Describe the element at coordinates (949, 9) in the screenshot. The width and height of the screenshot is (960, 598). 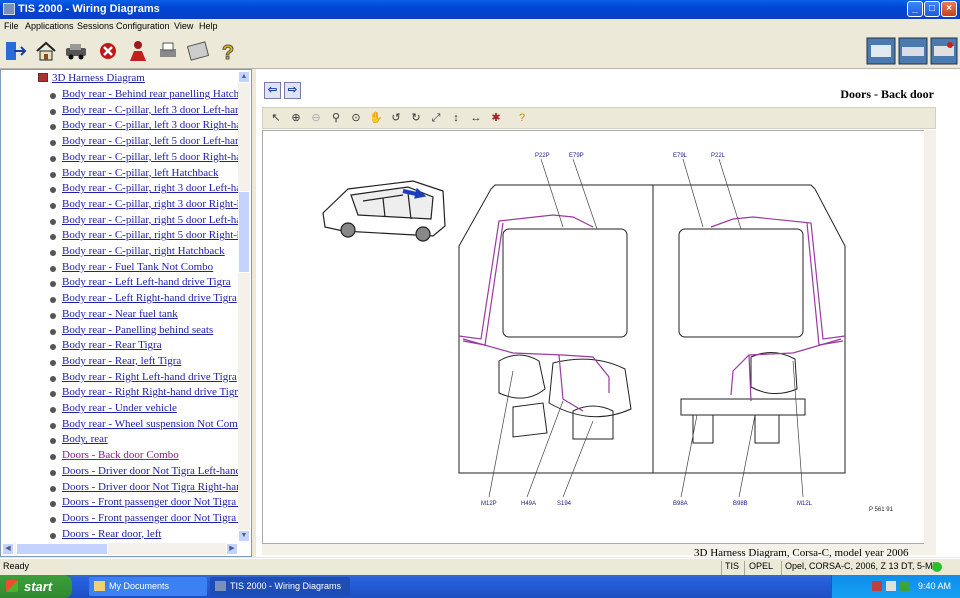
I see `close-icon: ×` at that location.